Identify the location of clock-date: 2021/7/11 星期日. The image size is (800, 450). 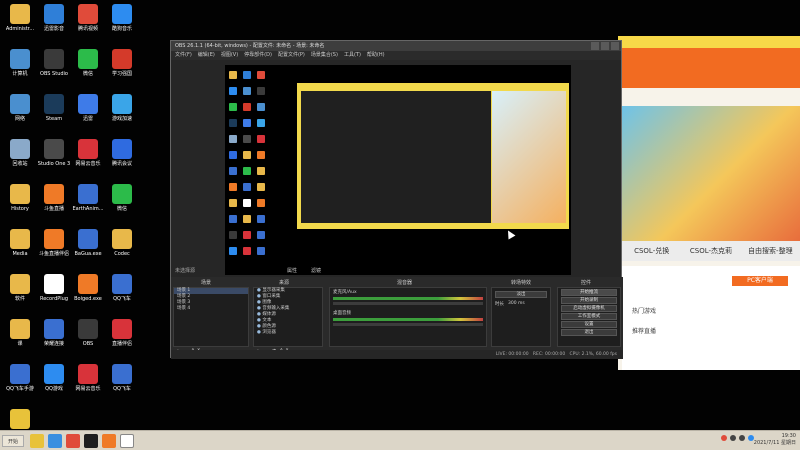
(775, 443).